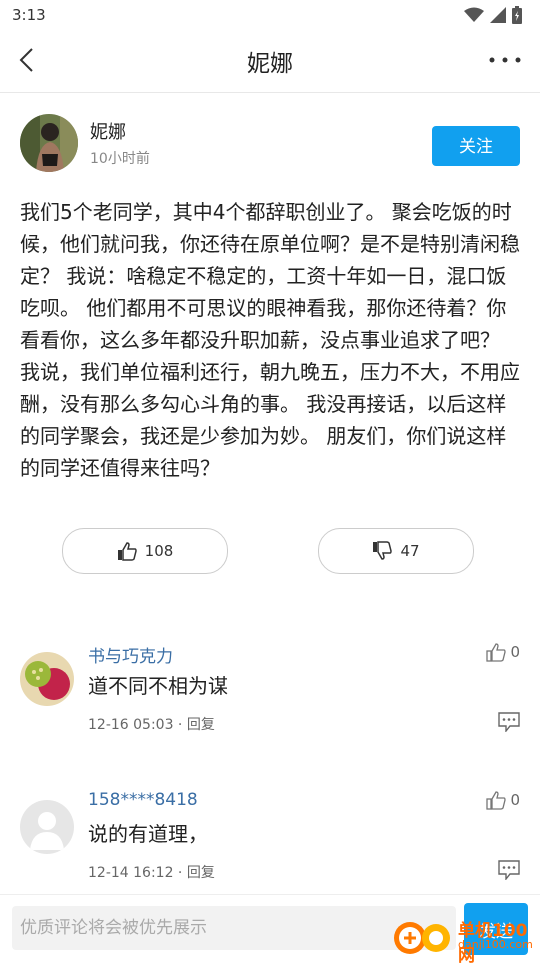 The height and width of the screenshot is (966, 540). Describe the element at coordinates (108, 131) in the screenshot. I see `author-name: 妮娜` at that location.